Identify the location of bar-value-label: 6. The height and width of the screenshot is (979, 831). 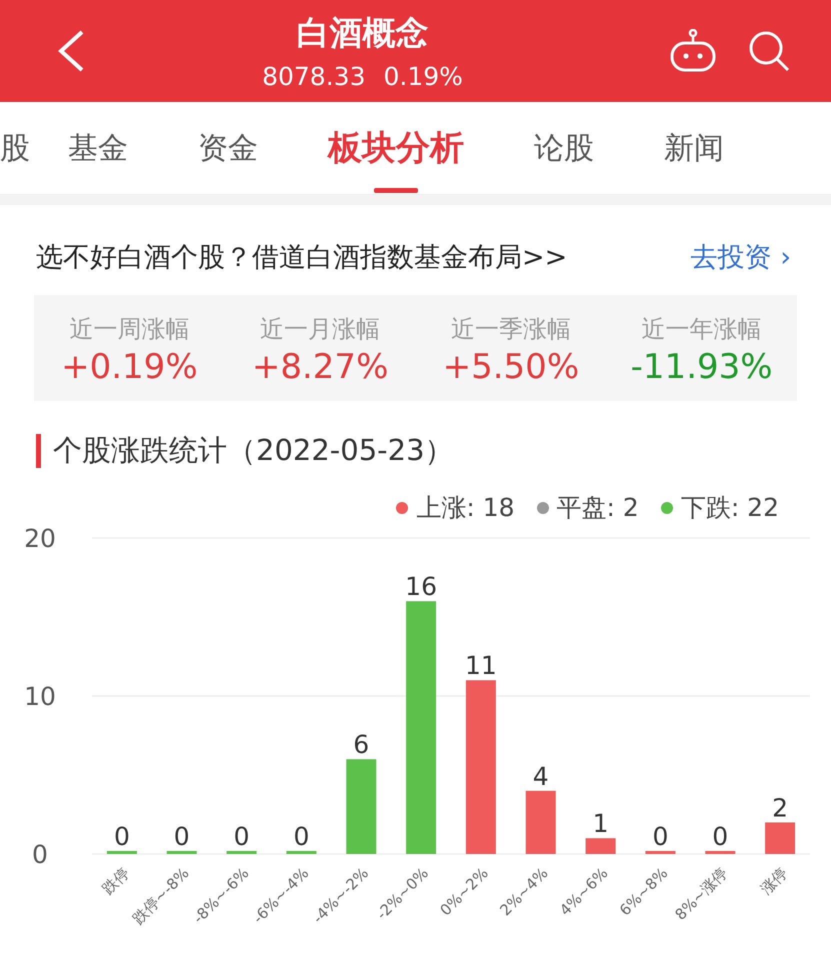
(361, 745).